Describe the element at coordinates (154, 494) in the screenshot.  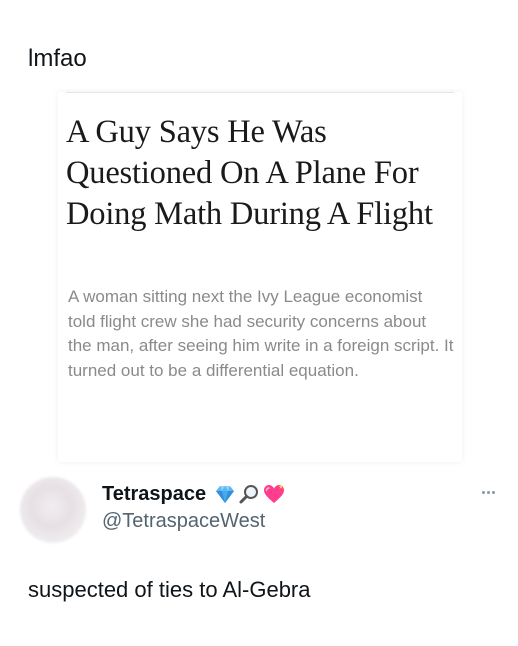
I see `display-name: Tetraspace` at that location.